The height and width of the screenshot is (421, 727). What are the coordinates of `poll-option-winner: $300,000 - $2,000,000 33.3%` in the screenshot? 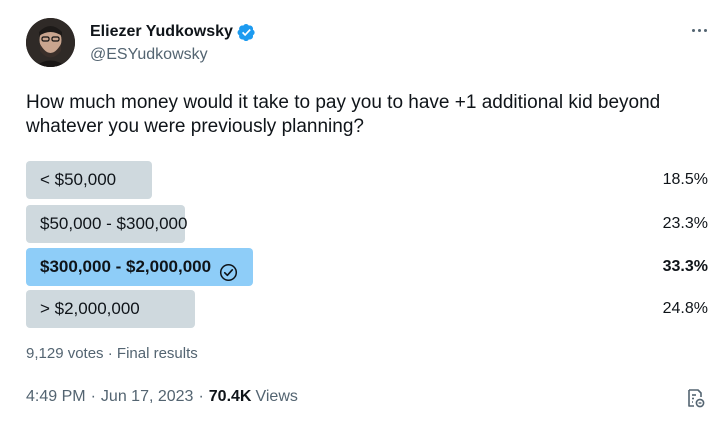 It's located at (367, 267).